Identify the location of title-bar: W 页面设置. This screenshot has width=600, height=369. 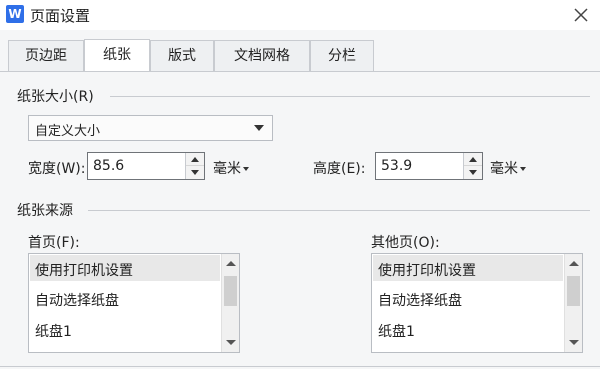
(300, 15).